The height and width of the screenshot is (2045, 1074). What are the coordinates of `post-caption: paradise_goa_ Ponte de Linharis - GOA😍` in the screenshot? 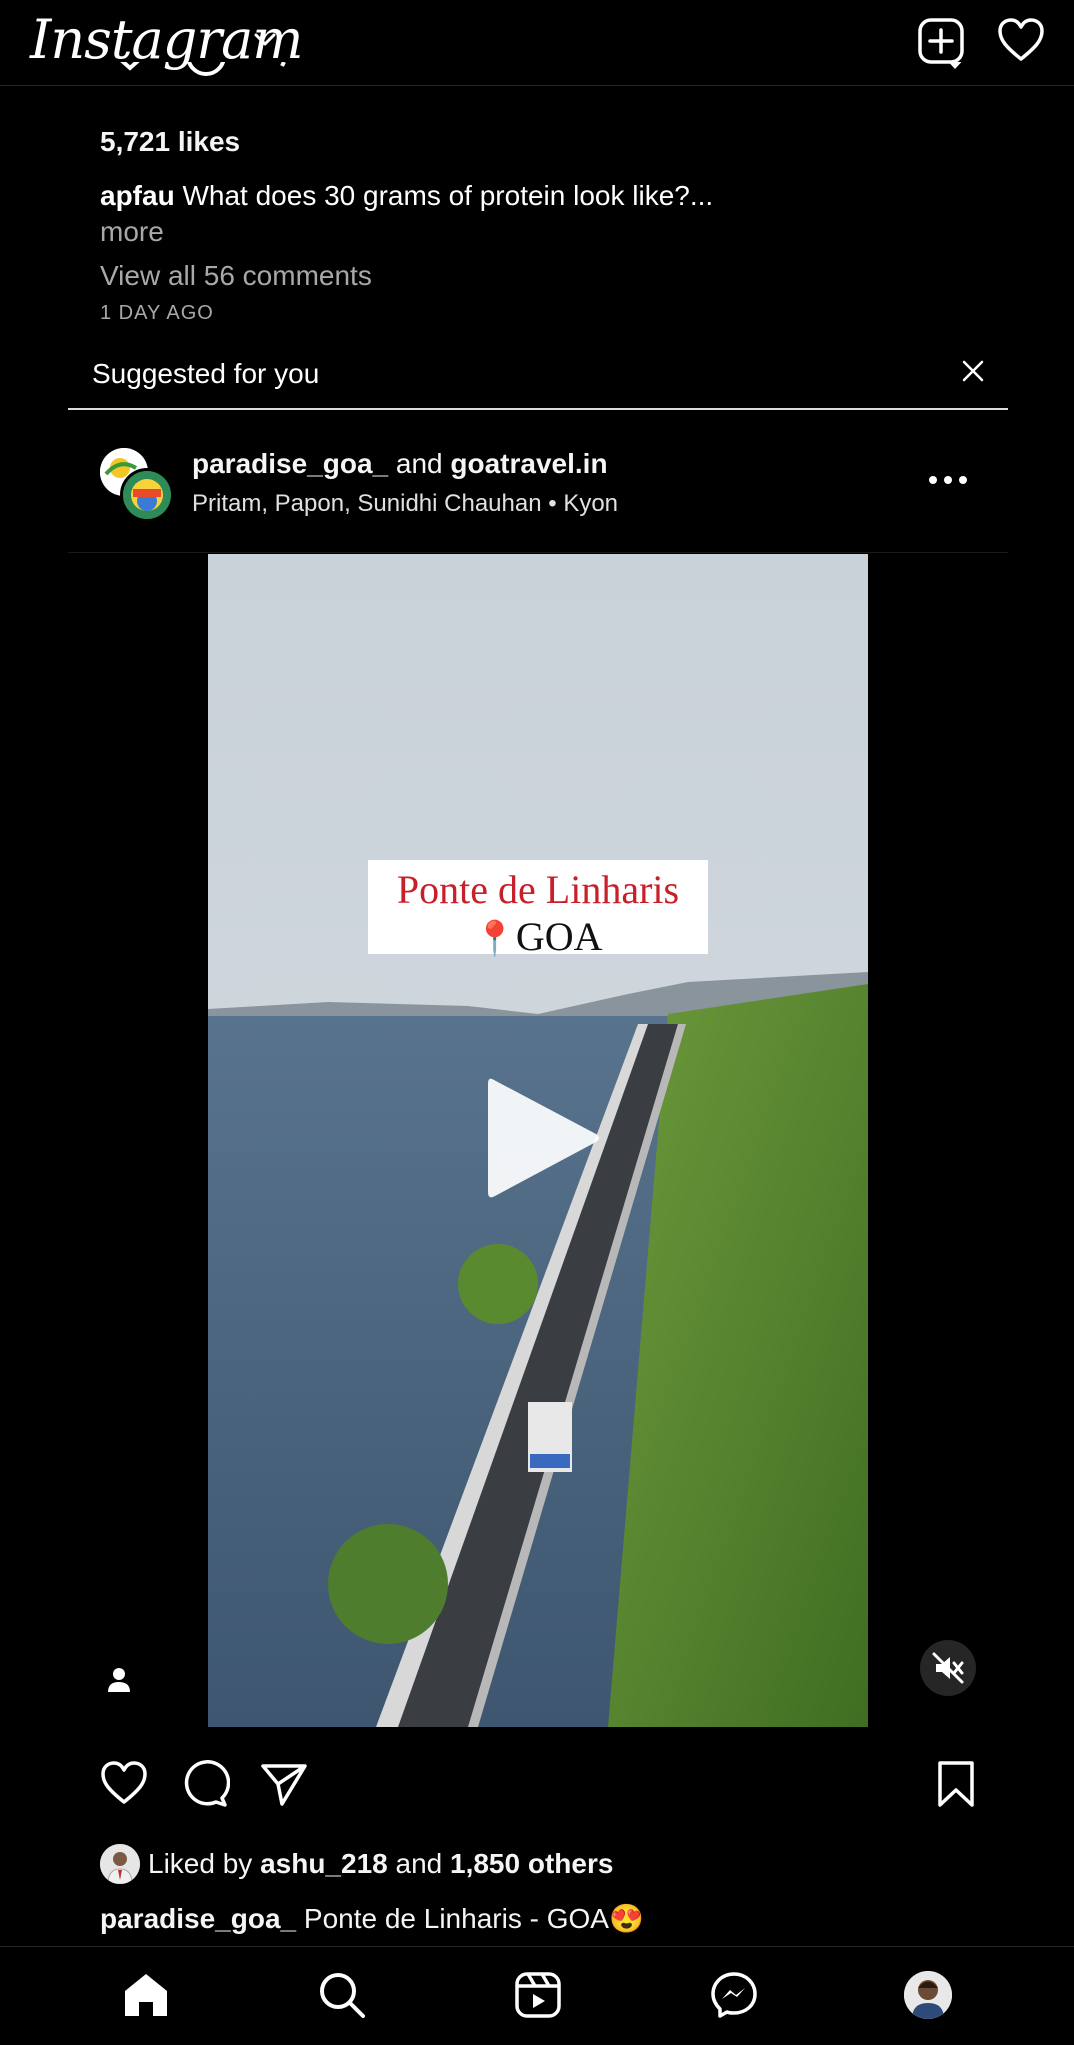 It's located at (372, 1918).